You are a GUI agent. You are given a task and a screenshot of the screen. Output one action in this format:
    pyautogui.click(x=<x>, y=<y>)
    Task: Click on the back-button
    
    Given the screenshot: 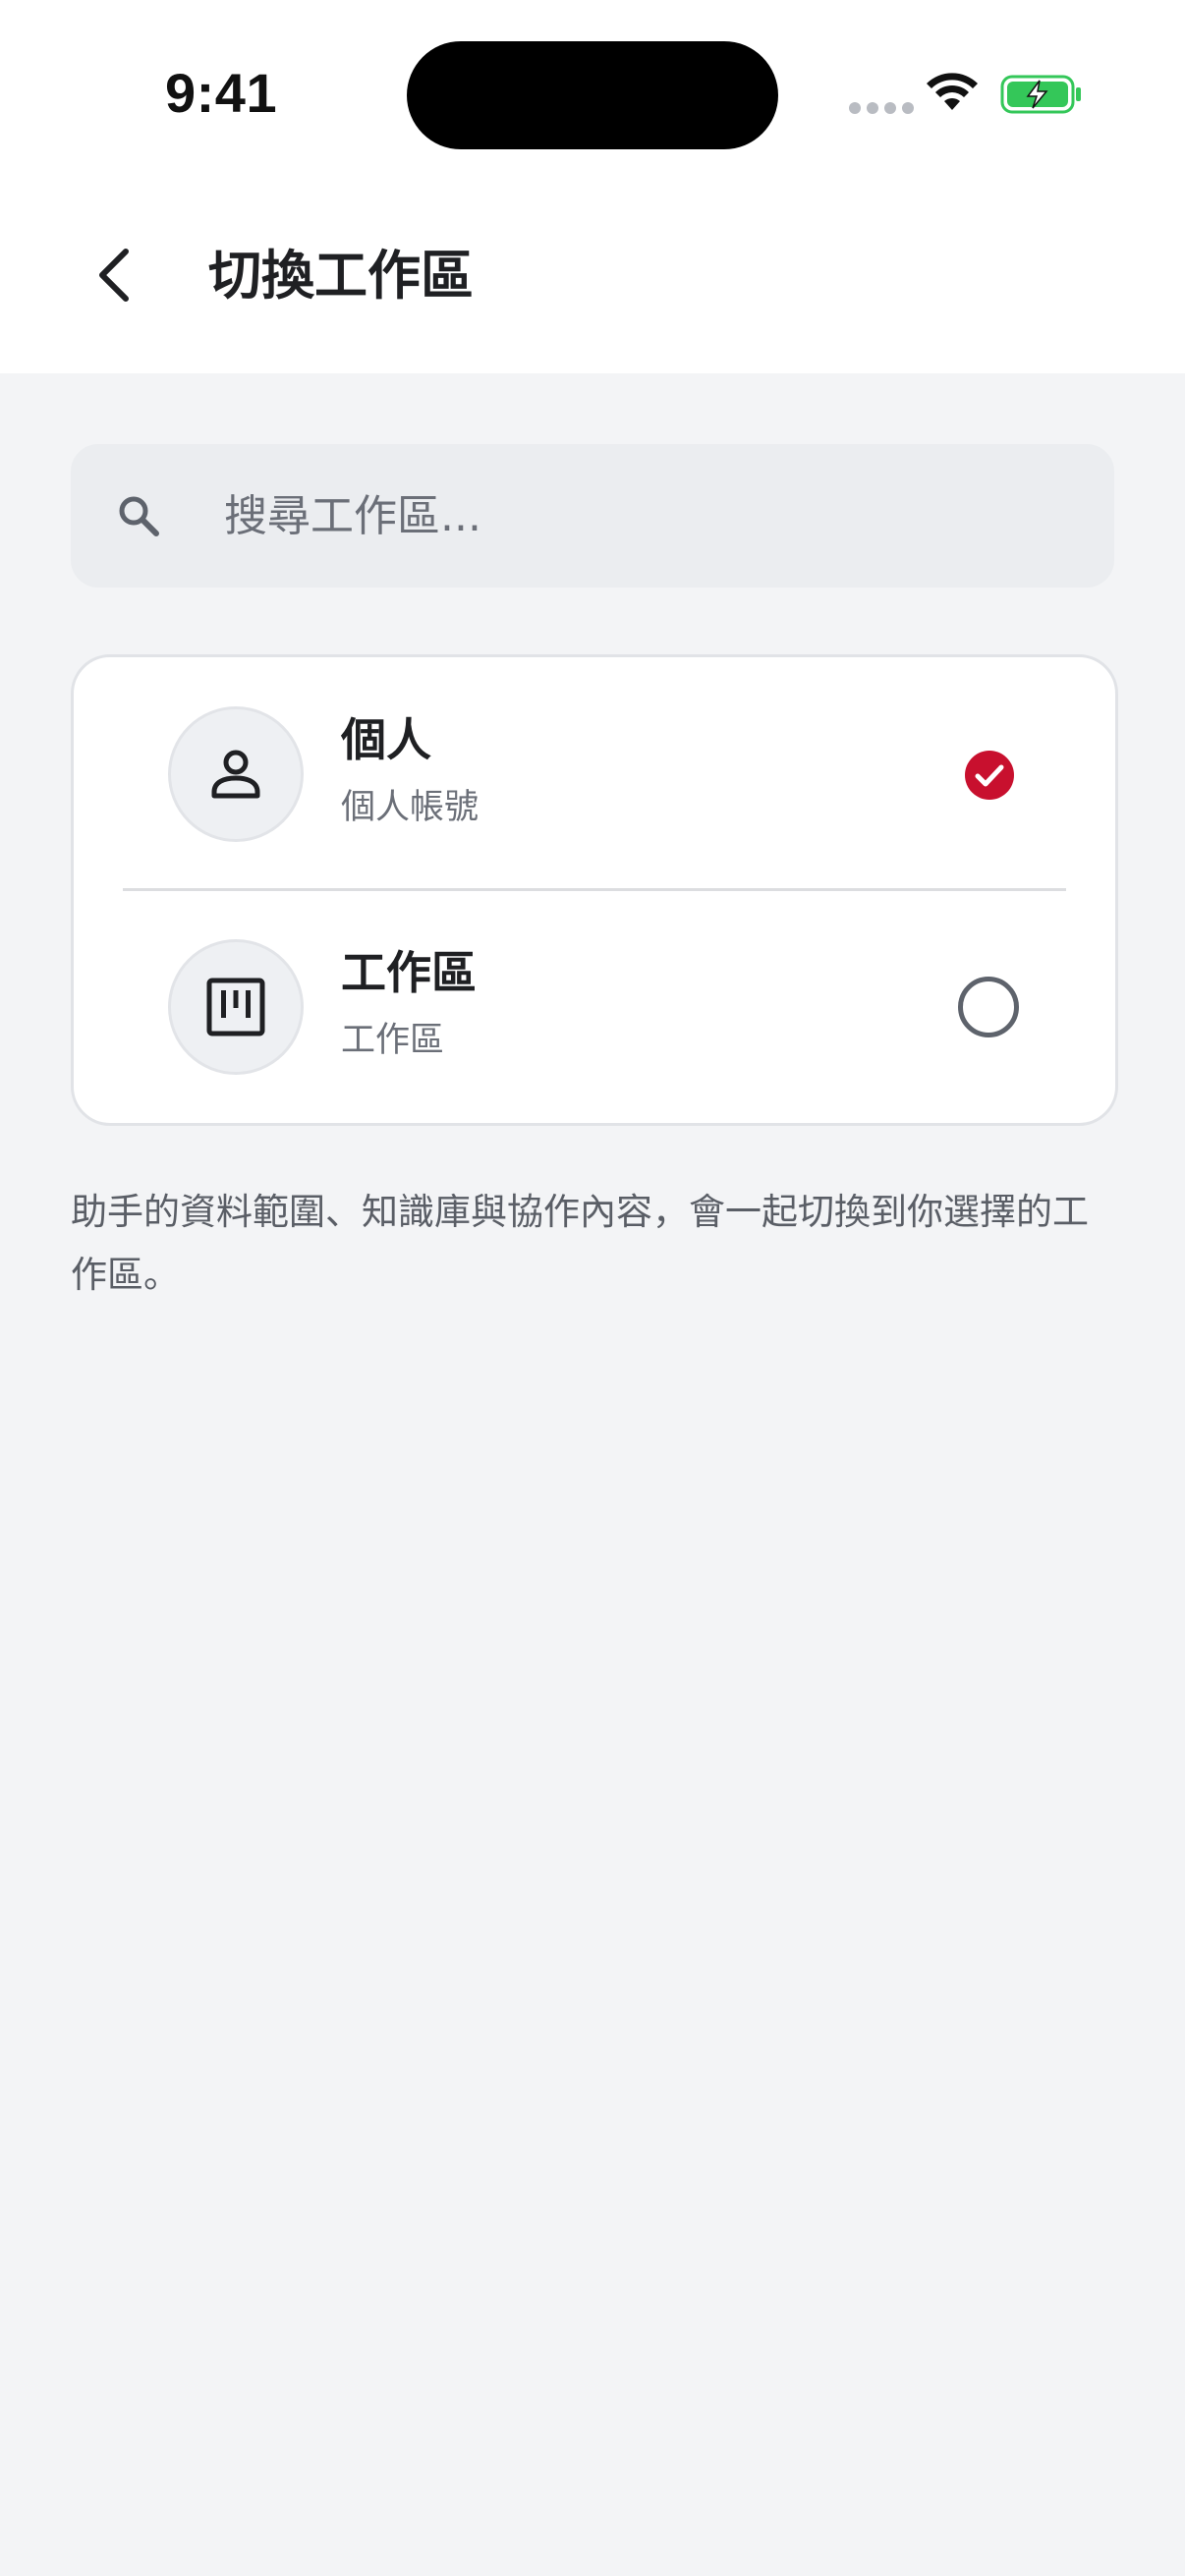 What is the action you would take?
    pyautogui.click(x=114, y=275)
    